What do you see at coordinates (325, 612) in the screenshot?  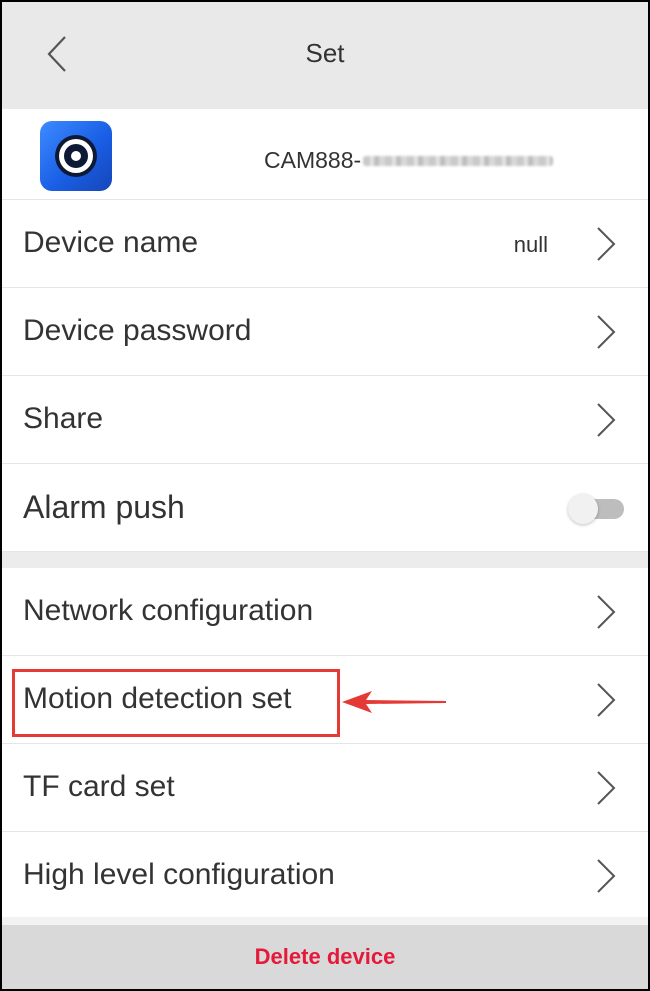 I see `network-configuration-row: Network configuration` at bounding box center [325, 612].